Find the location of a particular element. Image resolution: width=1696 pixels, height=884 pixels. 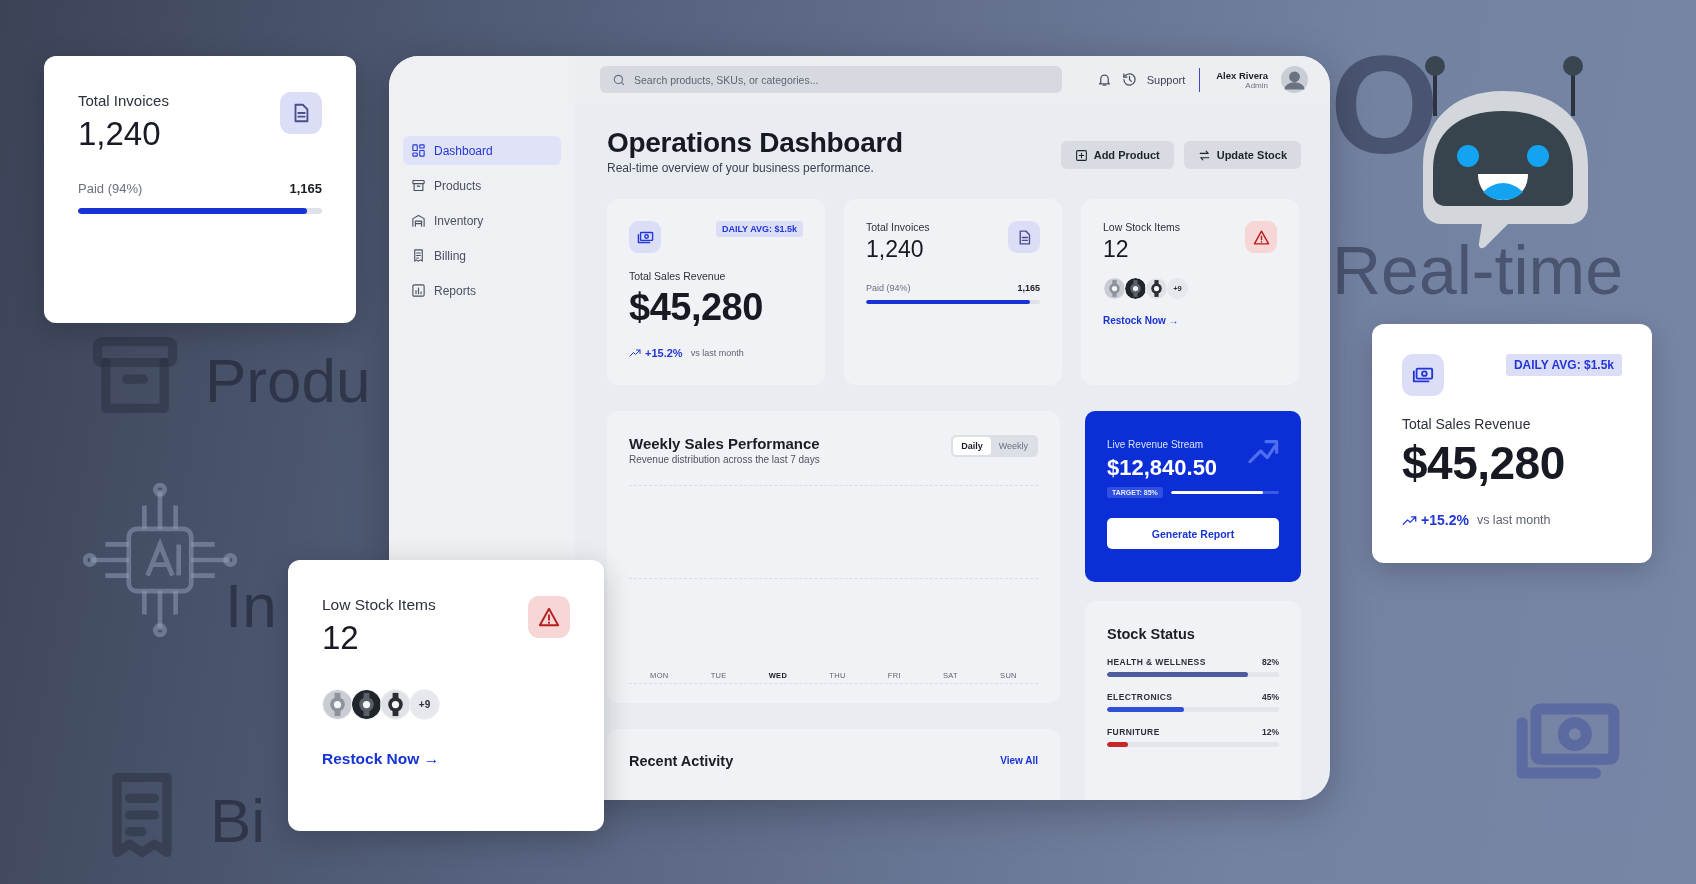

card-title: Weekly Sales Performance is located at coordinates (724, 443).